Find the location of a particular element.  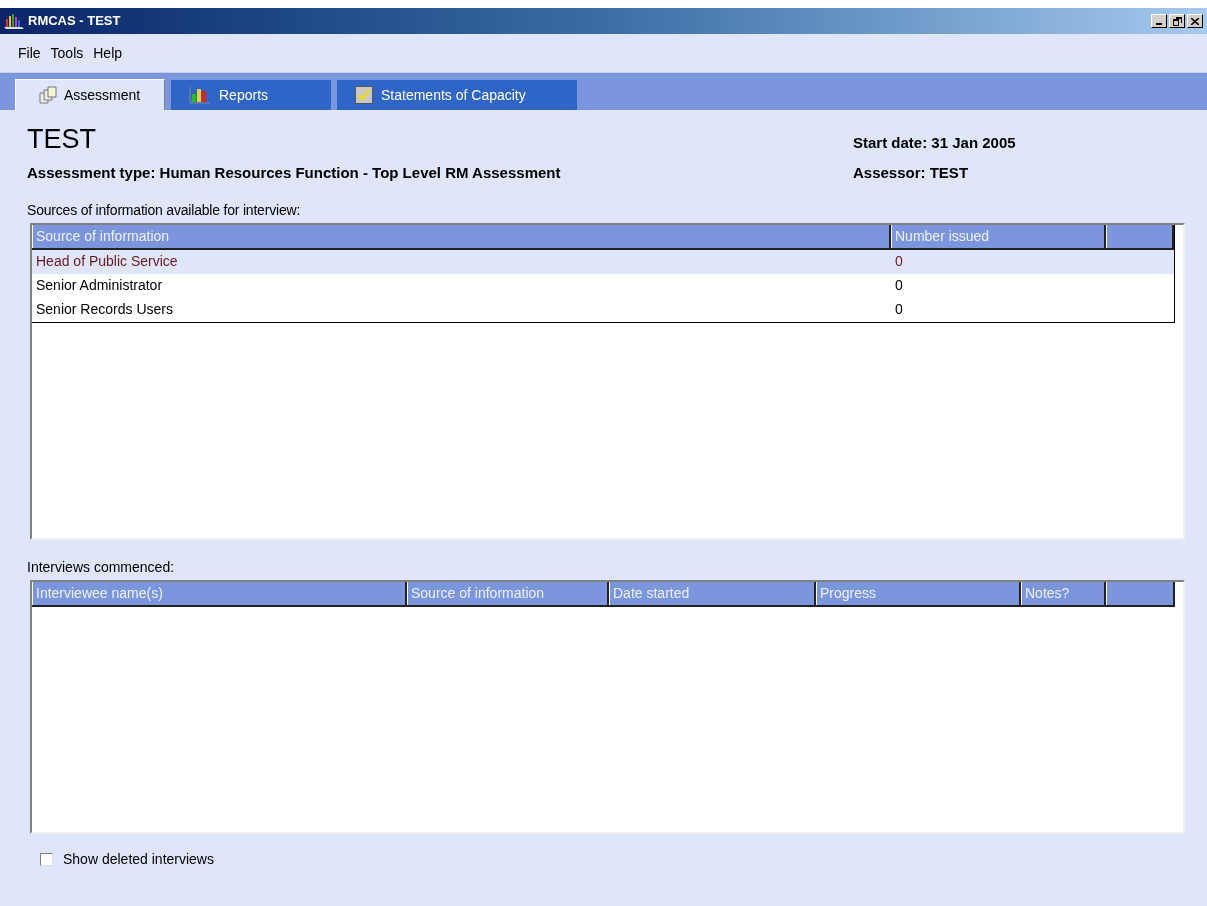

restore-icon is located at coordinates (1177, 21).